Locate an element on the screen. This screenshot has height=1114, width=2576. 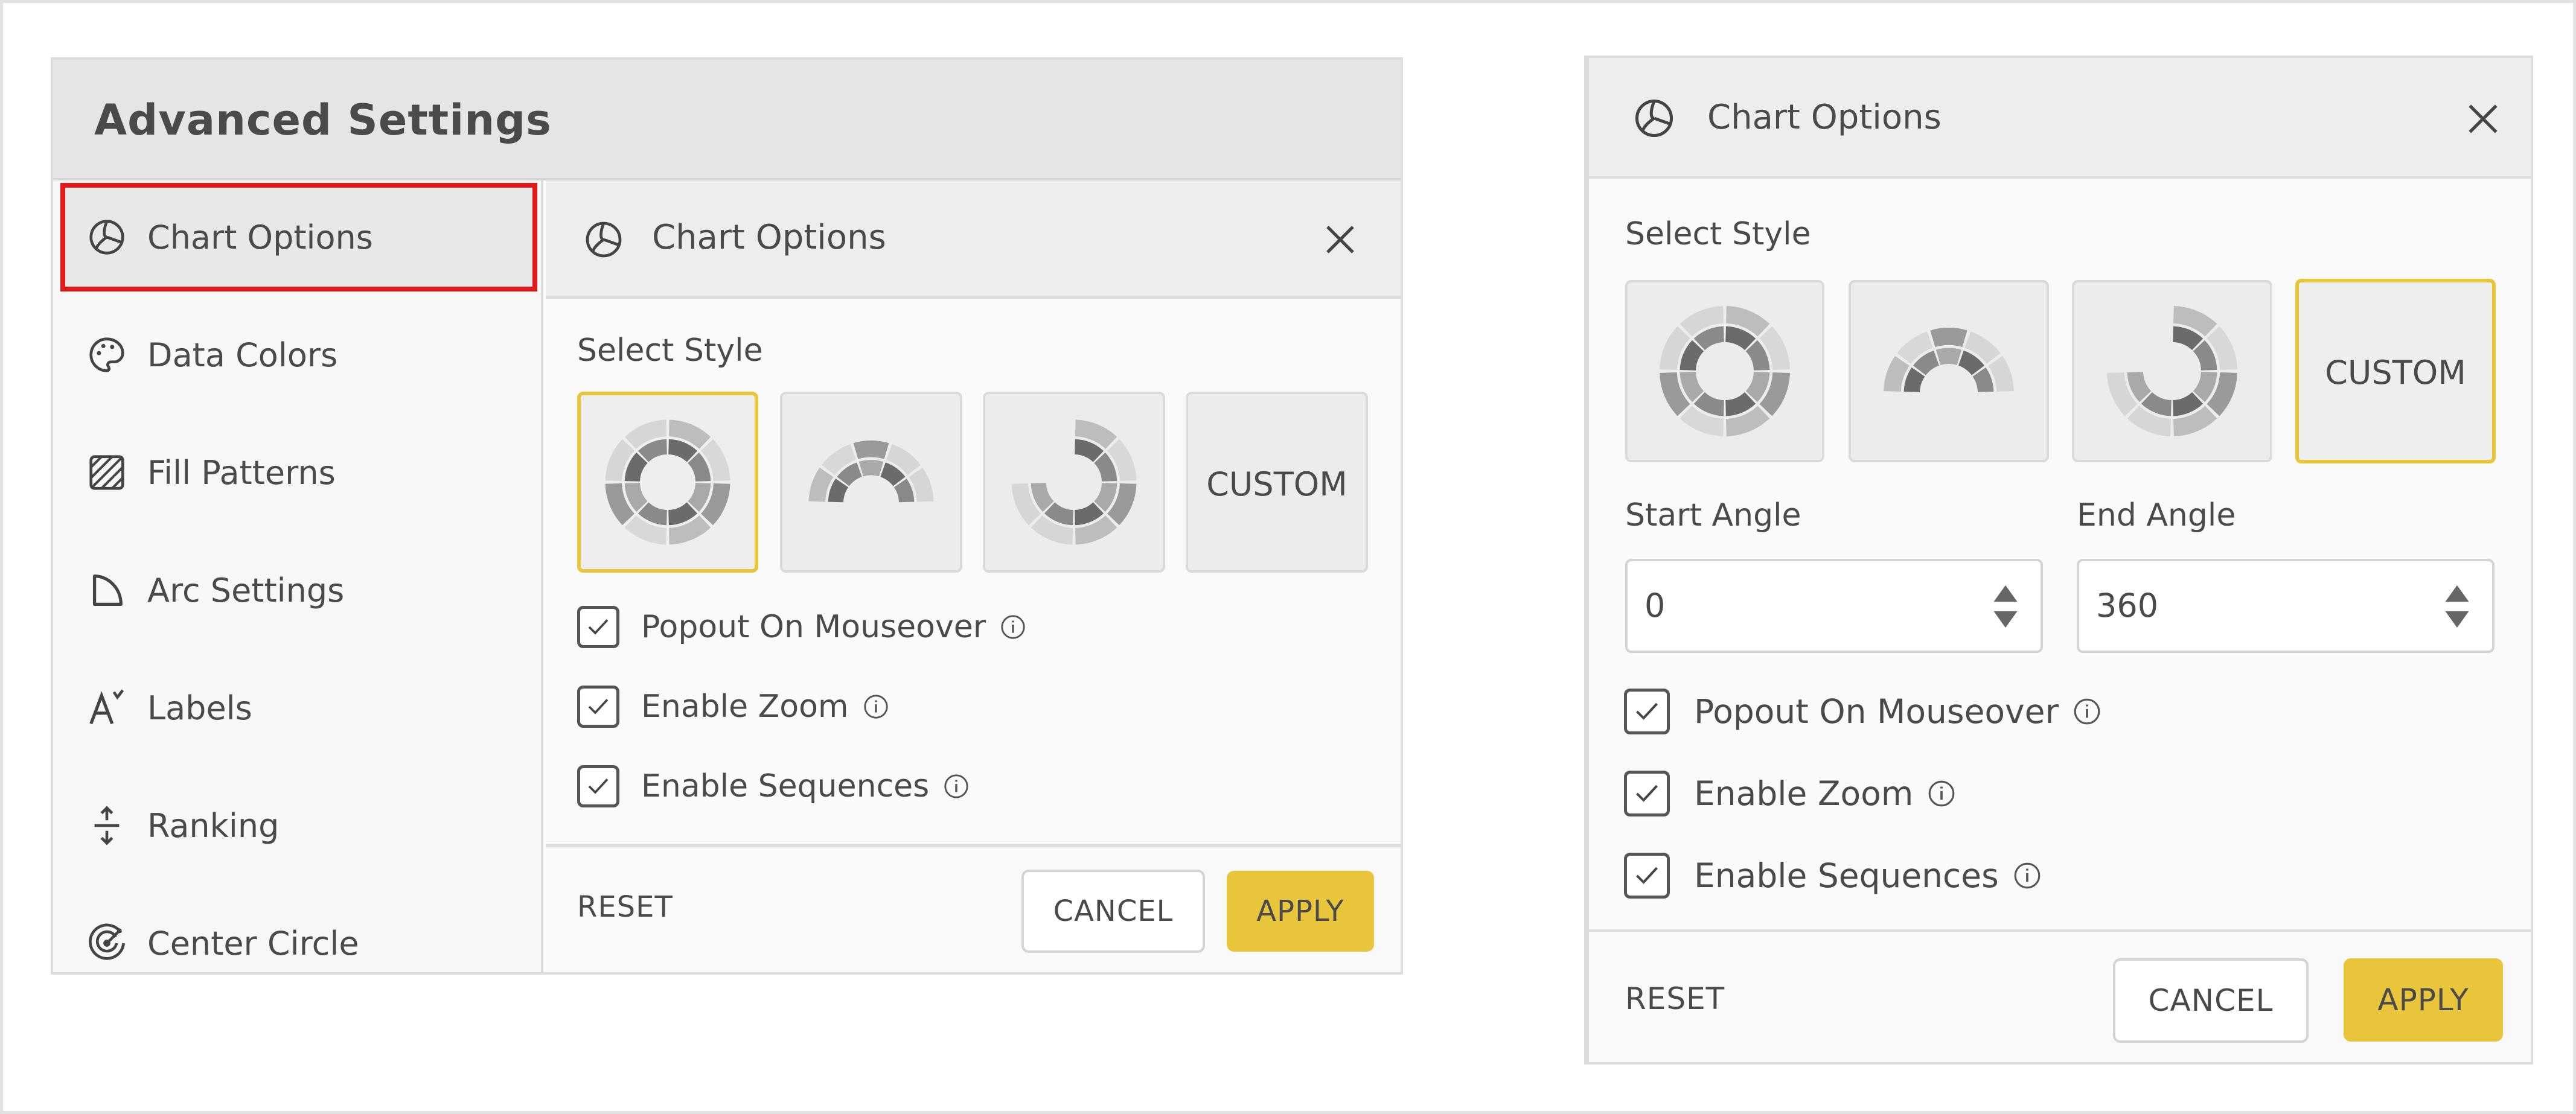
sidebar-item-fill-patterns: Fill Patterns is located at coordinates (299, 472).